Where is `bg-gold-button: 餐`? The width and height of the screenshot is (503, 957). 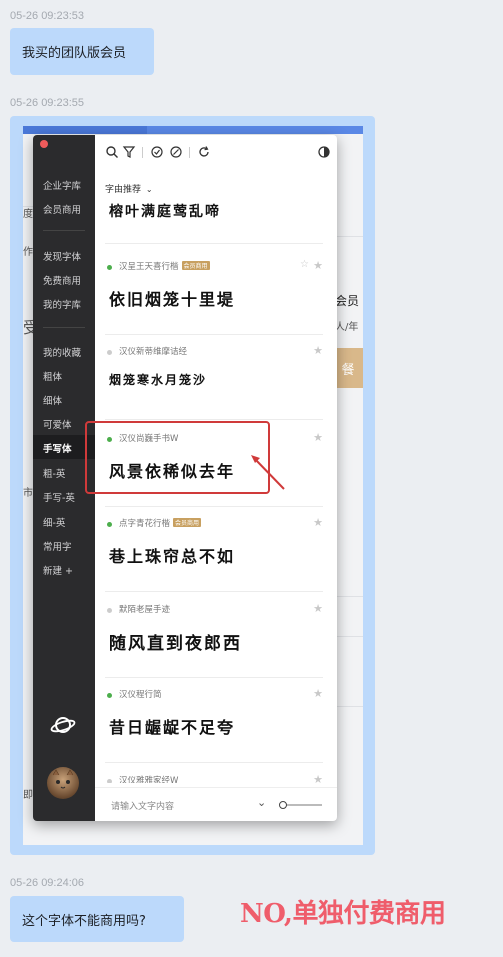 bg-gold-button: 餐 is located at coordinates (348, 368).